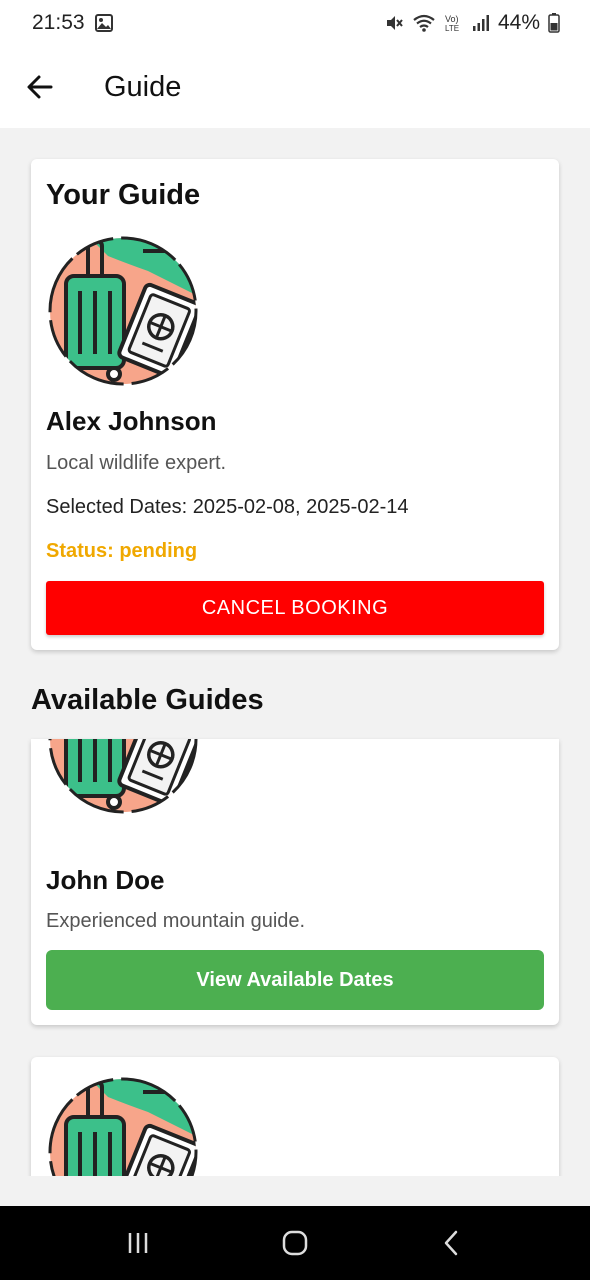  I want to click on your-guide-title: Your Guide, so click(123, 195).